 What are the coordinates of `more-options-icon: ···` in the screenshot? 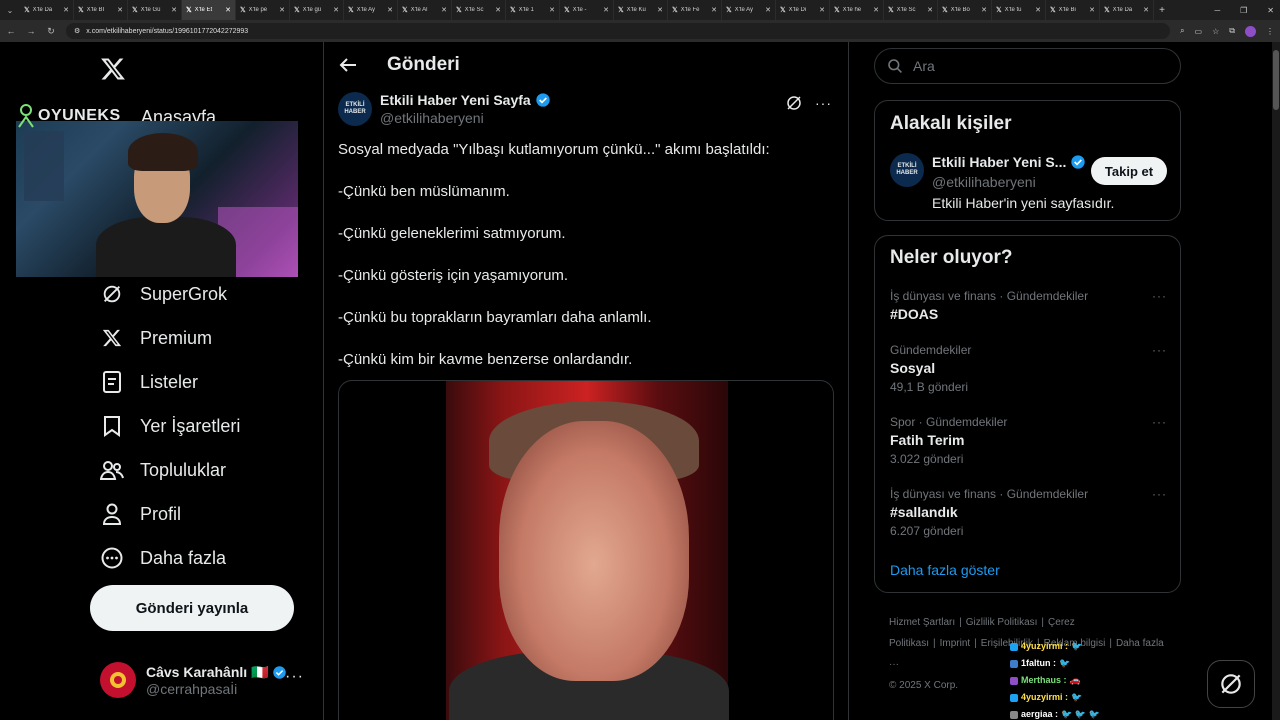 It's located at (823, 103).